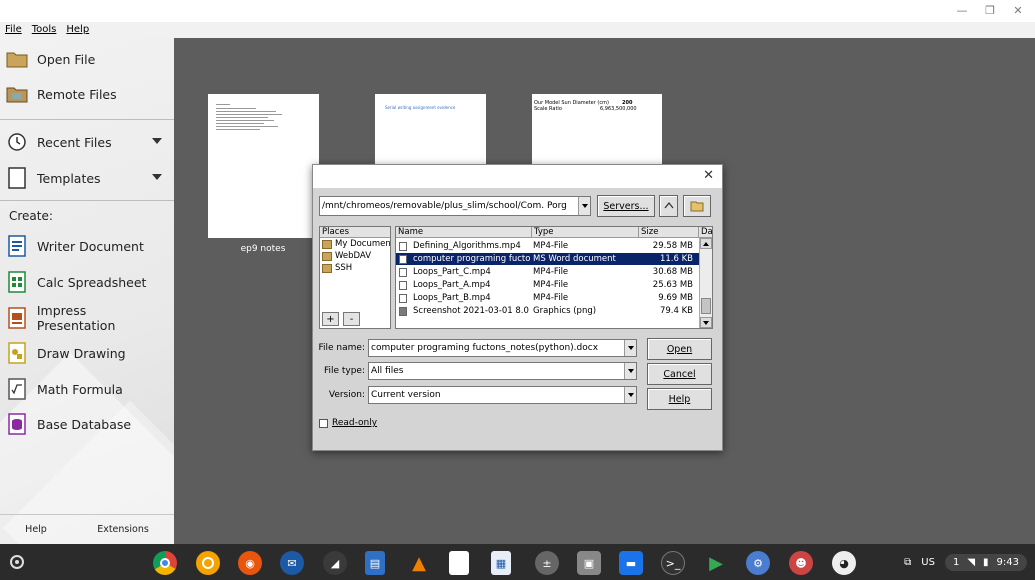 This screenshot has height=580, width=1035. Describe the element at coordinates (547, 298) in the screenshot. I see `file-row: Loops_Part_B.mp4 MP4-File 9.69 MB` at that location.